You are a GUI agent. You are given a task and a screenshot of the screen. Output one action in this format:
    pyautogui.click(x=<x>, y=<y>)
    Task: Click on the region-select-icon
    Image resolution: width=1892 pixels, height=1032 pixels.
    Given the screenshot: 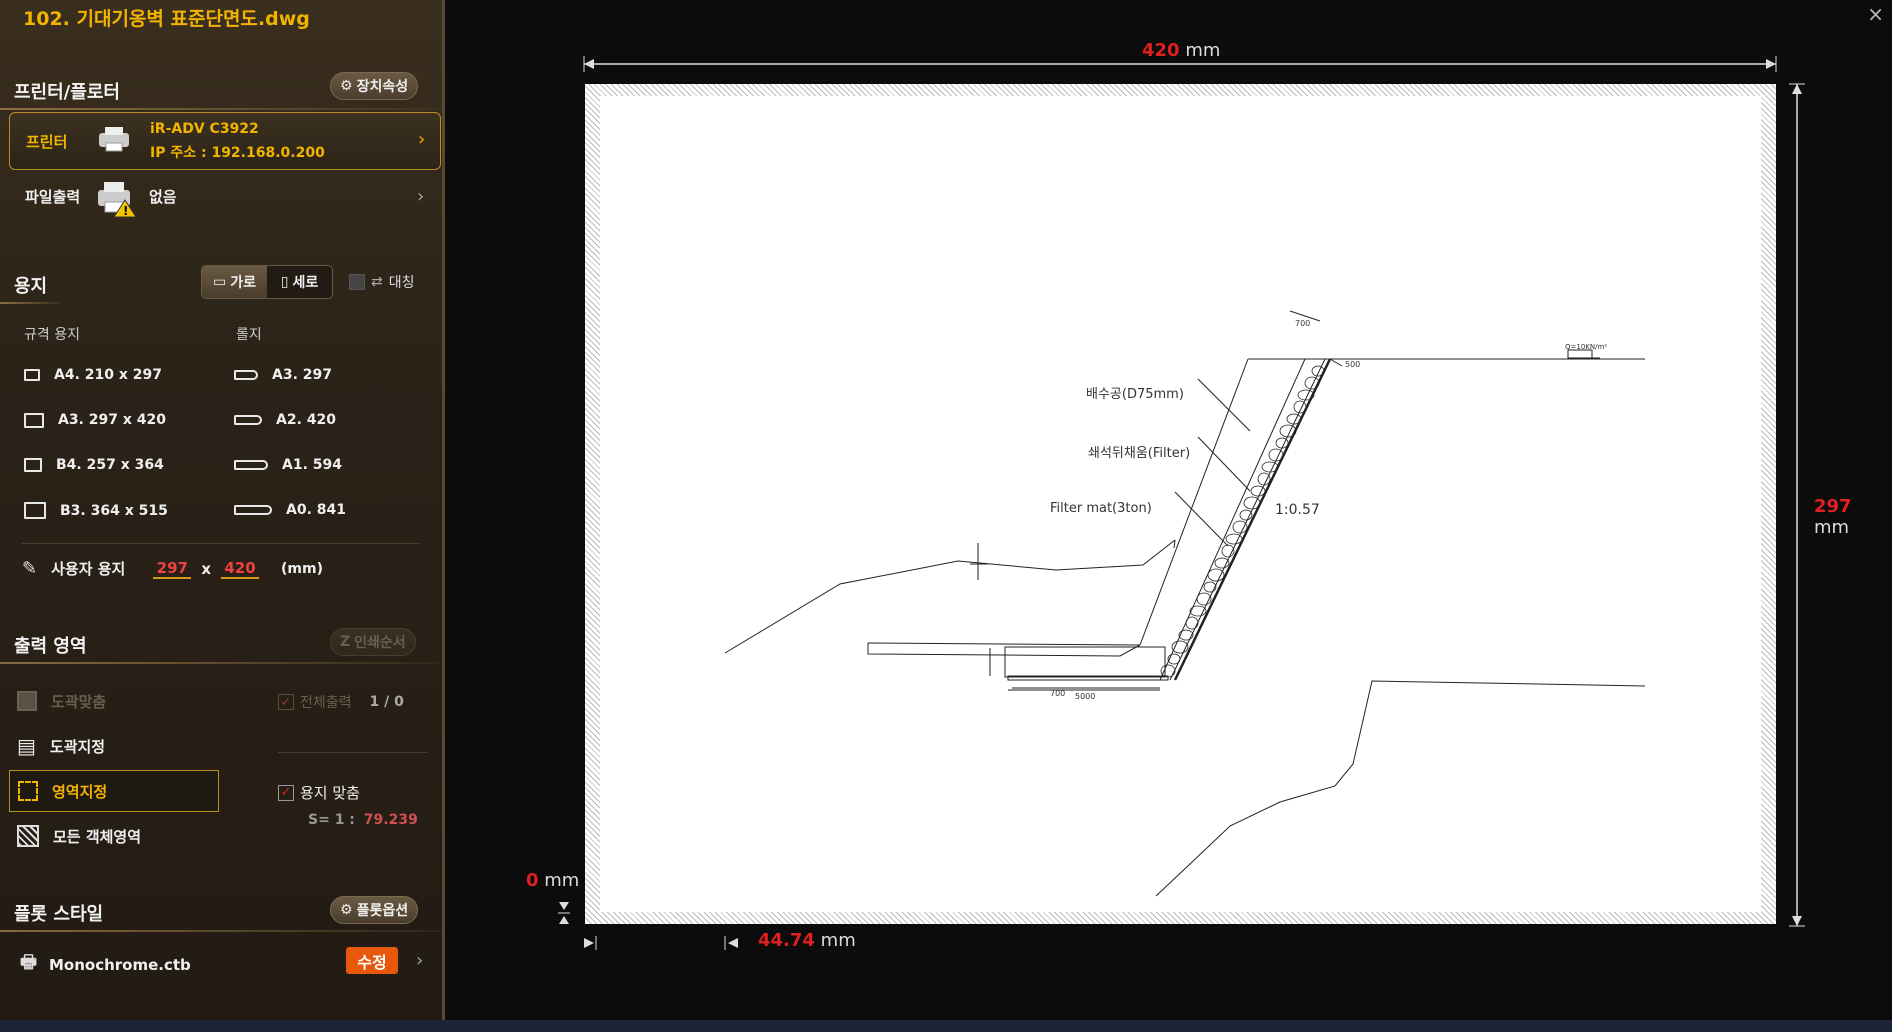 What is the action you would take?
    pyautogui.click(x=28, y=791)
    